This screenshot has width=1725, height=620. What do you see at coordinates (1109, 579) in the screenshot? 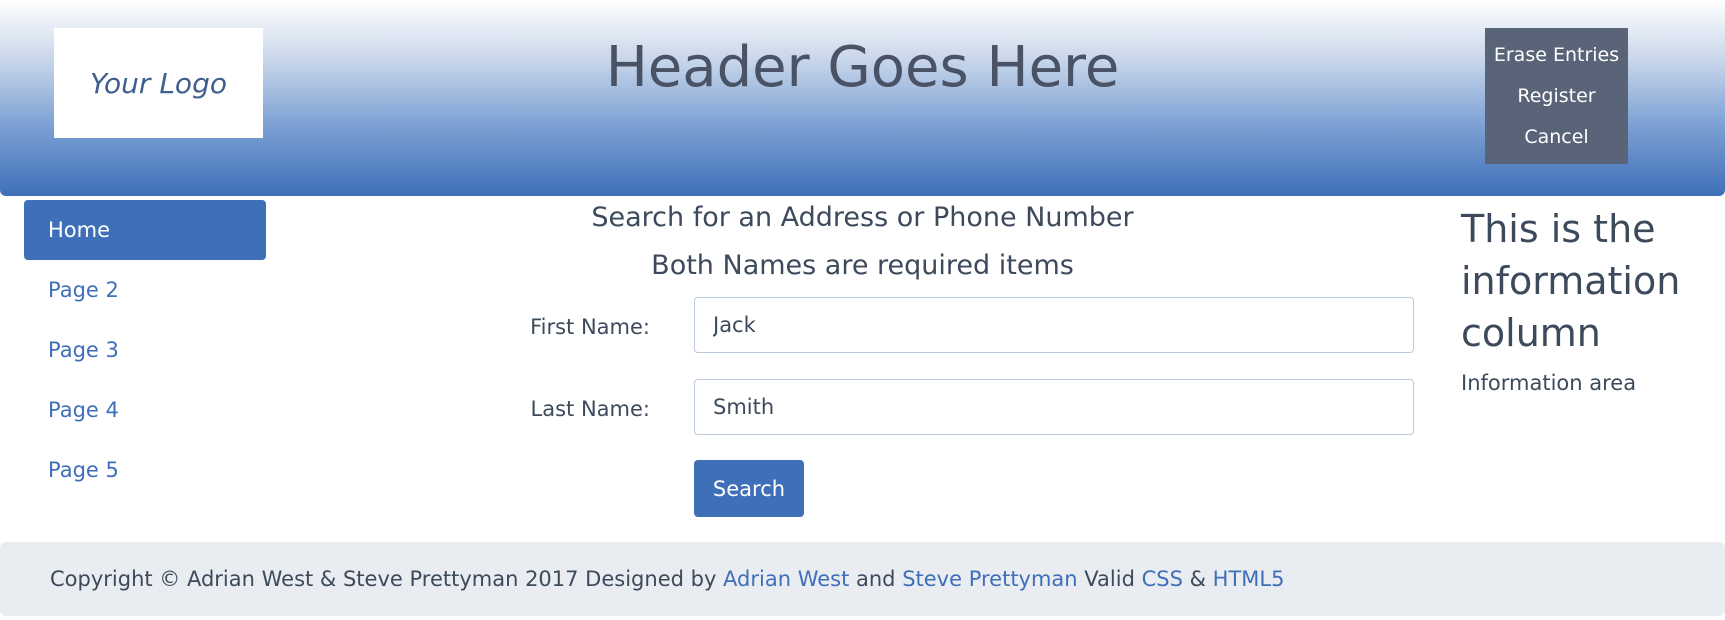
I see `footer-valid: Valid` at bounding box center [1109, 579].